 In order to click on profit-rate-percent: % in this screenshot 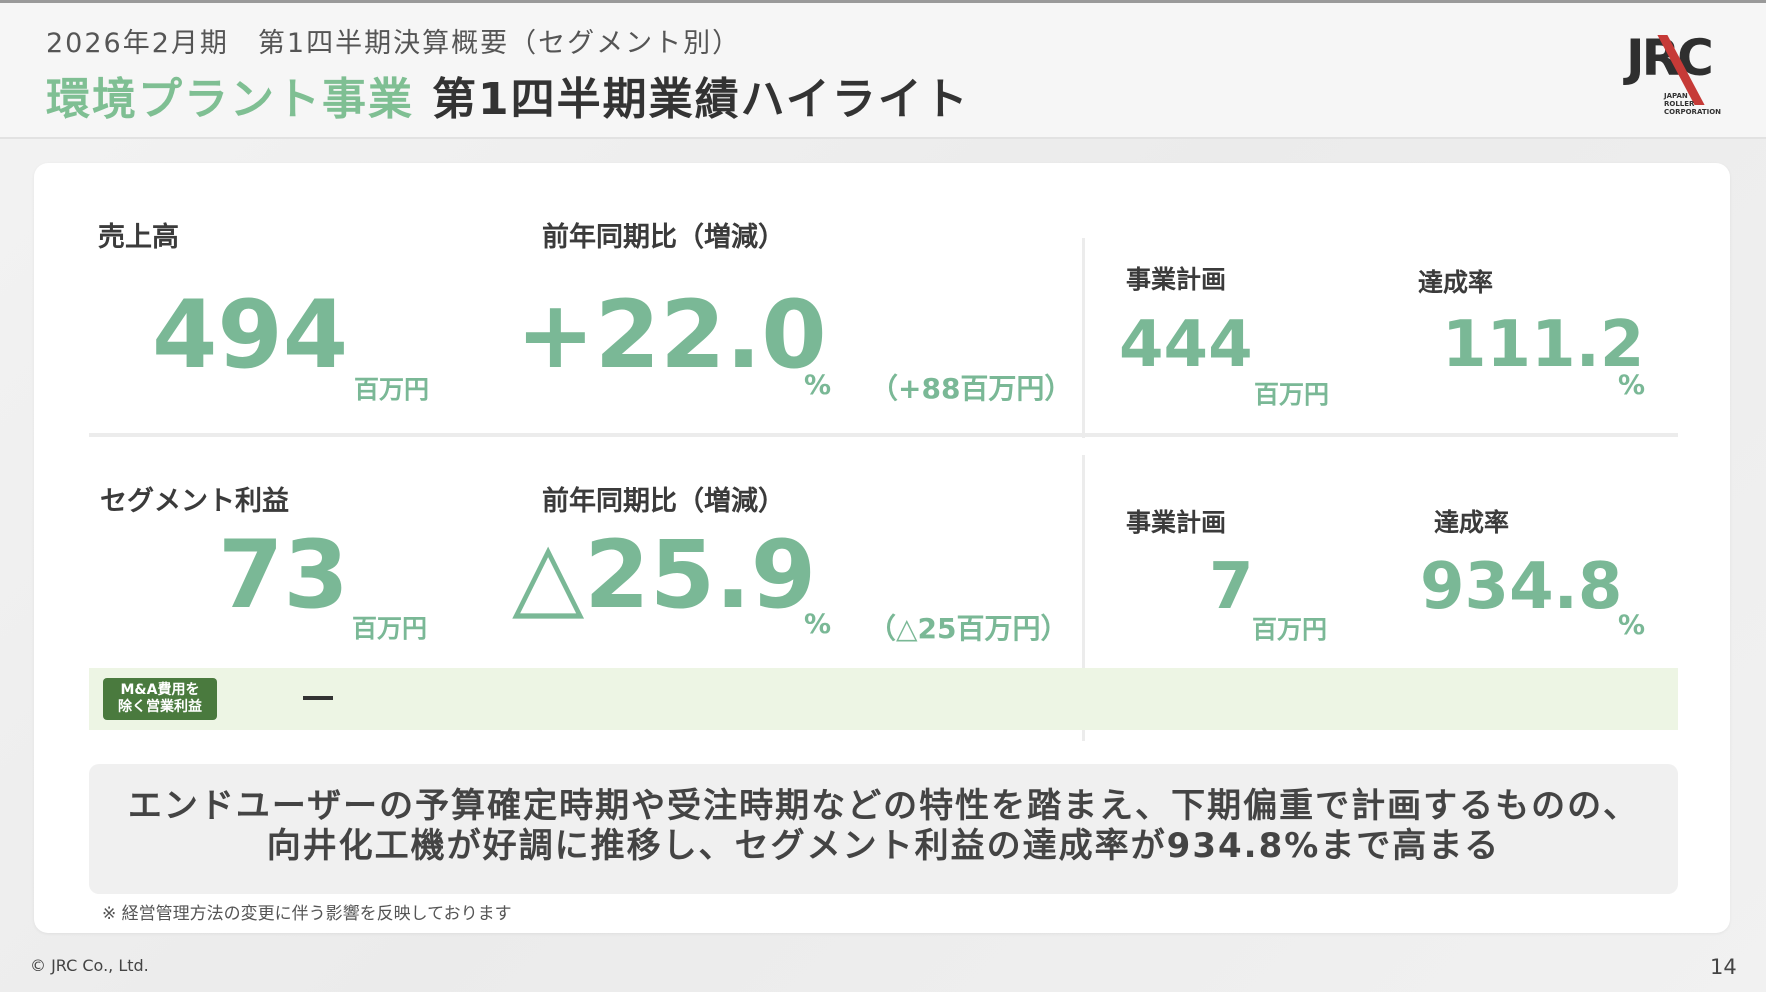, I will do `click(1632, 625)`.